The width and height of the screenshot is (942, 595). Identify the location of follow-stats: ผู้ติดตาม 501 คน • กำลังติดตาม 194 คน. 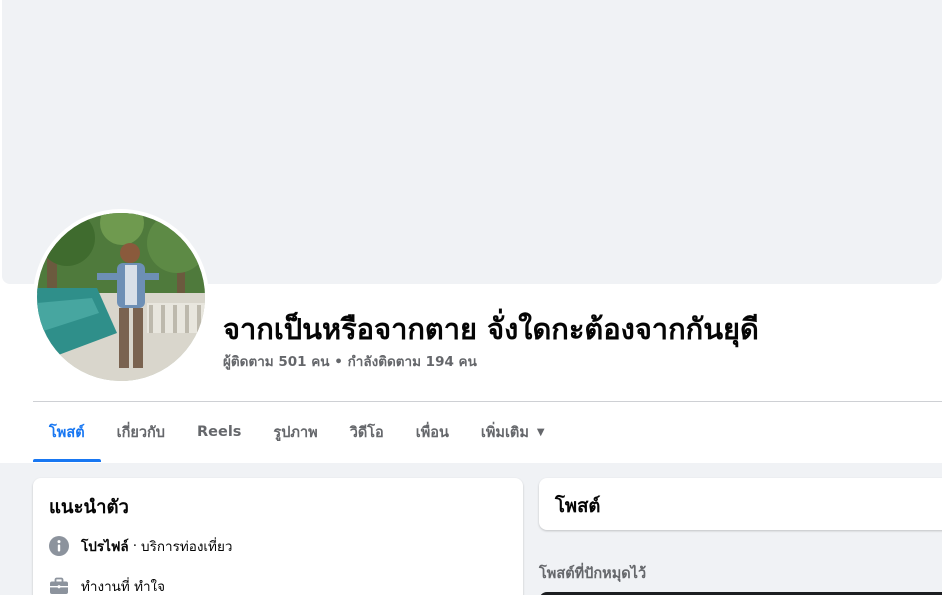
(350, 361).